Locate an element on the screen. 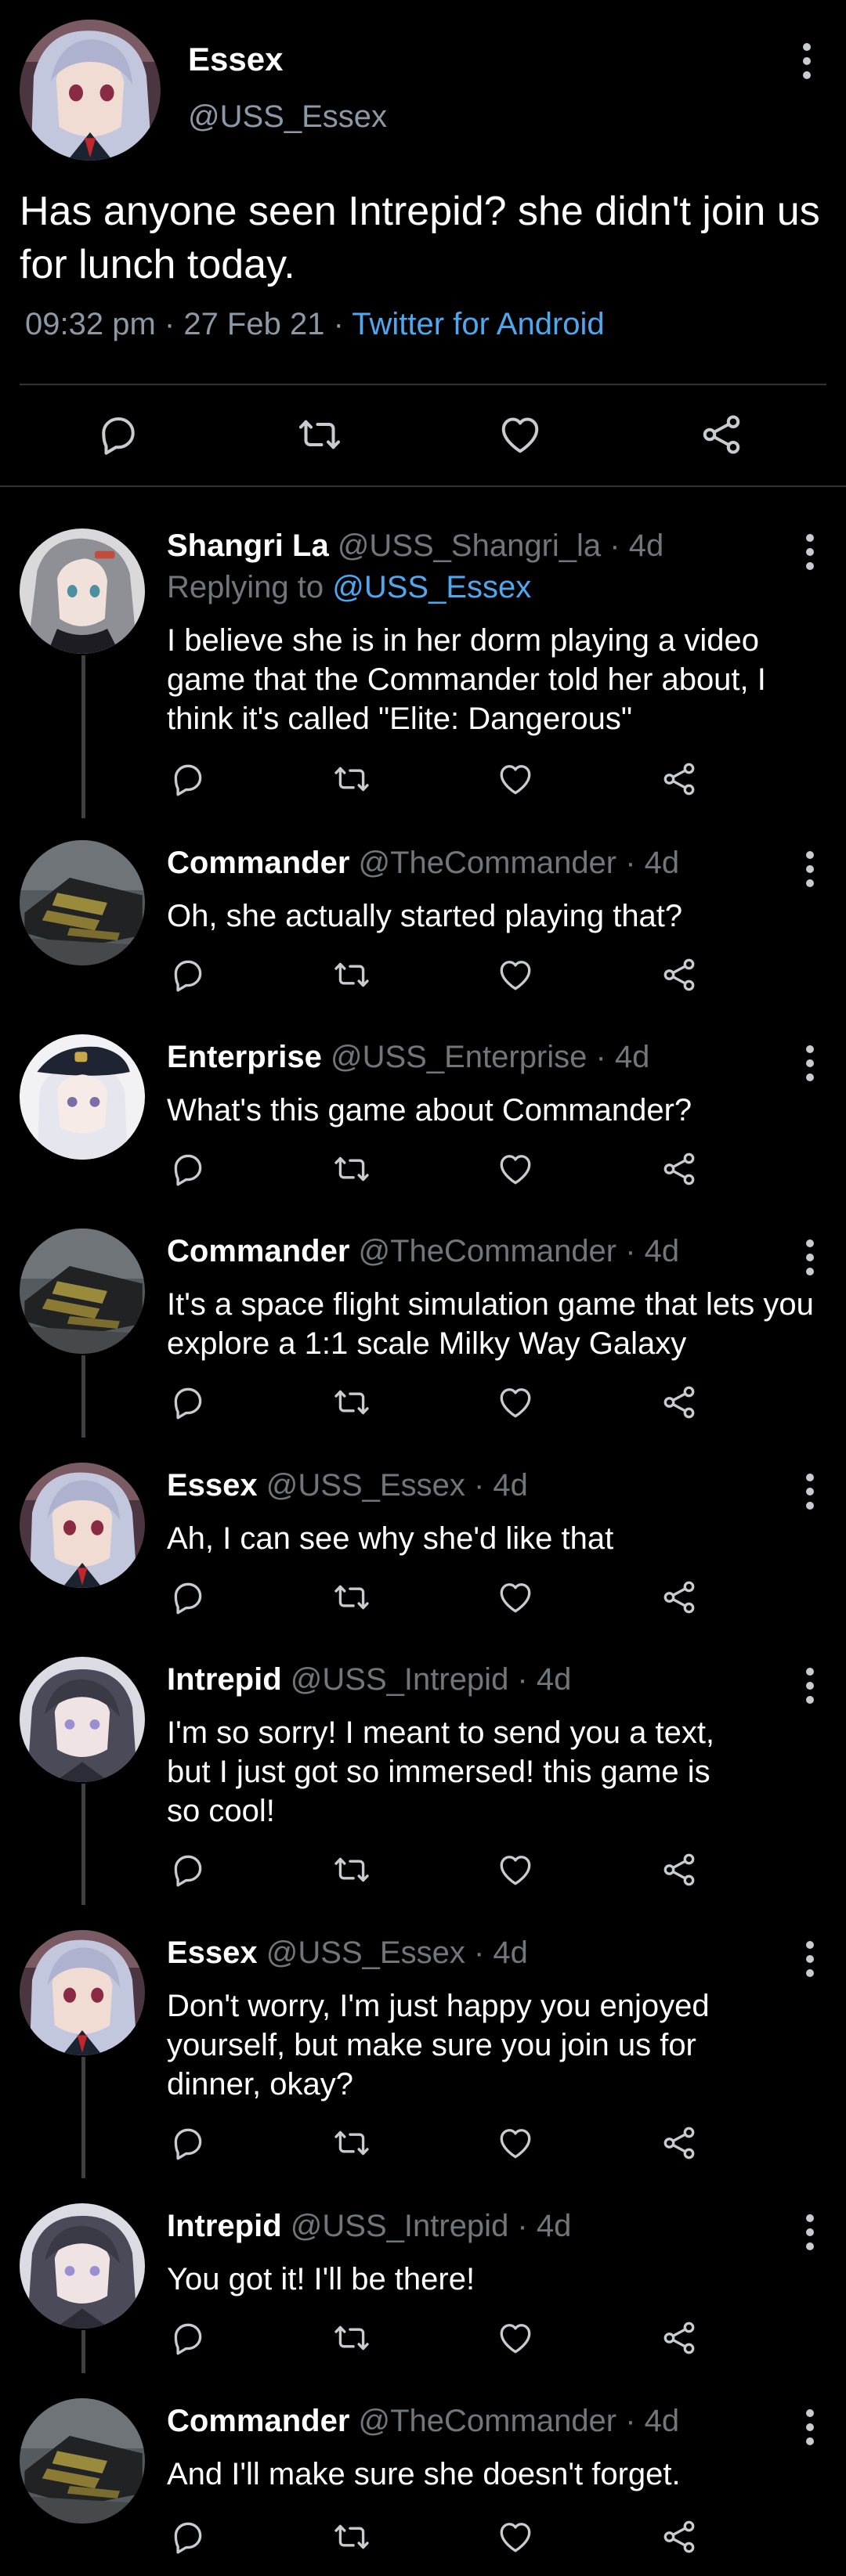  commander-avatar is located at coordinates (82, 1291).